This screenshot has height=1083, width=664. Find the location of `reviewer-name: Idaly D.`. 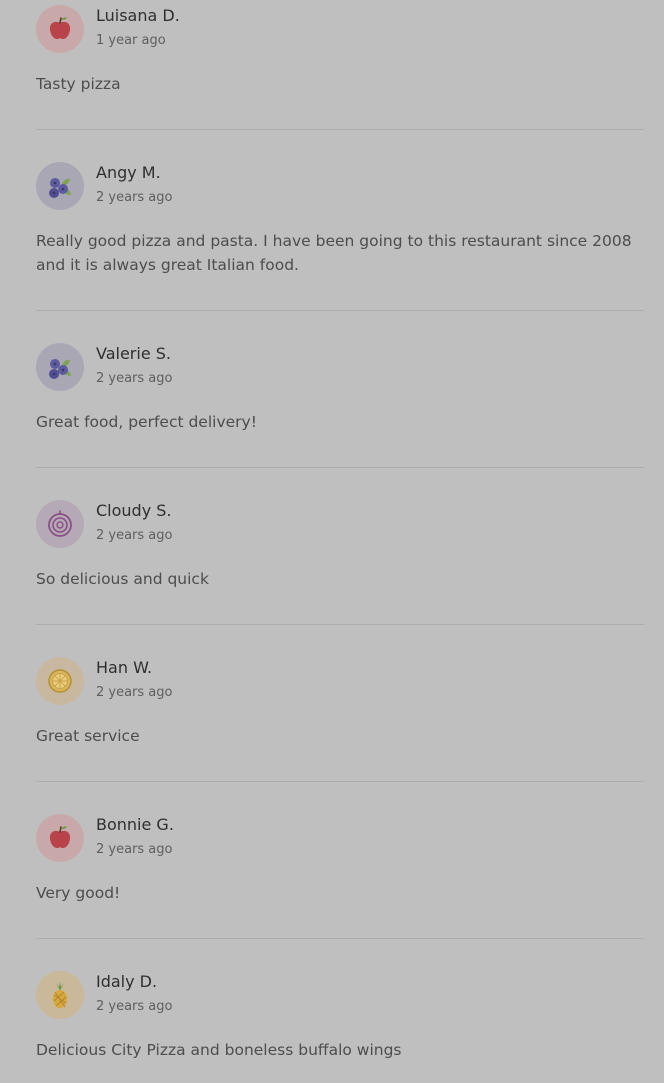

reviewer-name: Idaly D. is located at coordinates (127, 981).